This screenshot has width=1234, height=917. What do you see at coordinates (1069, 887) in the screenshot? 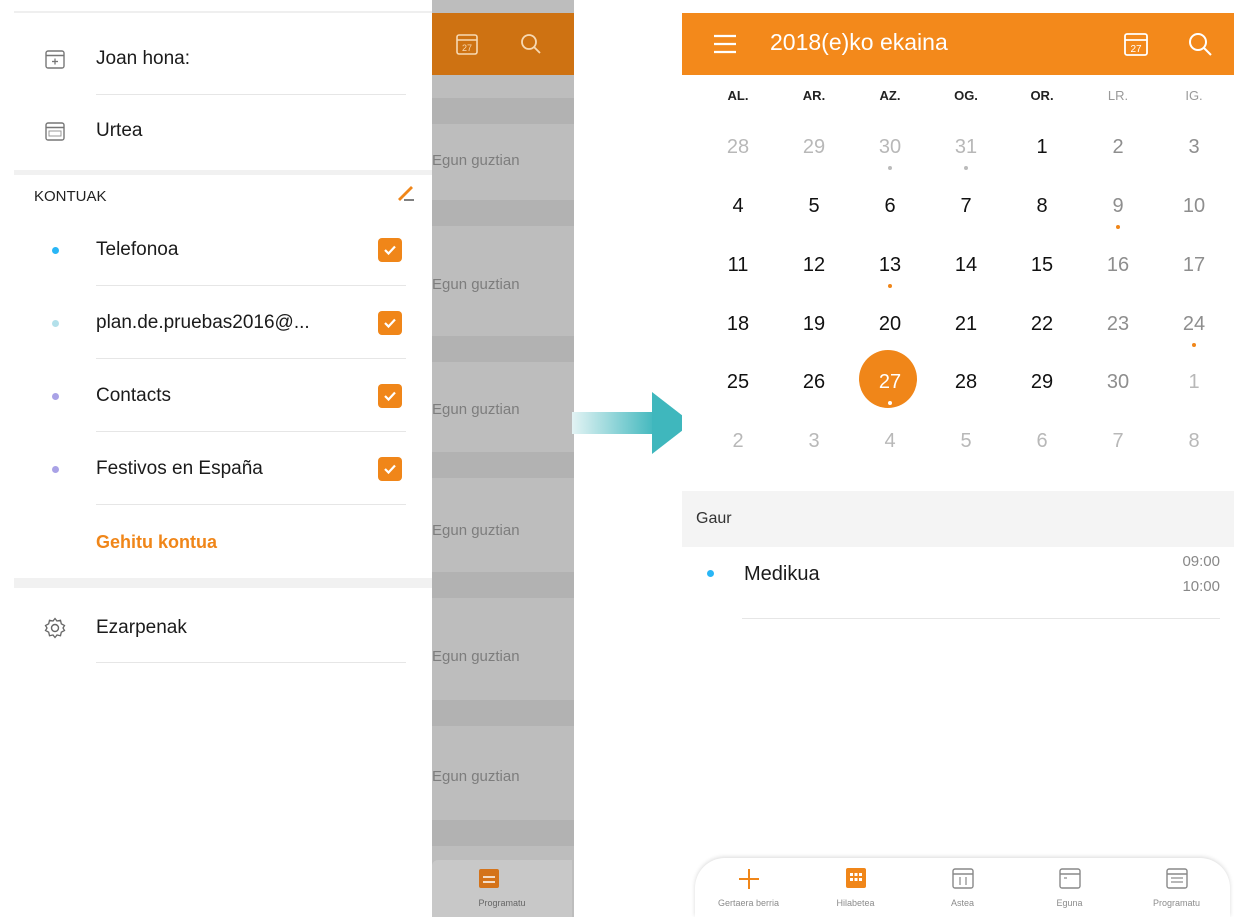
I see `nav-day: Eguna` at bounding box center [1069, 887].